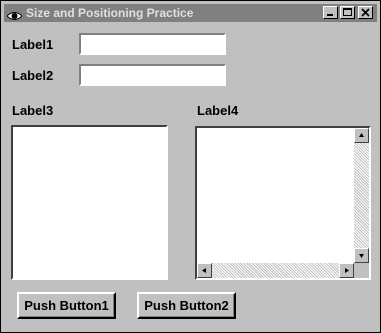  I want to click on scroll-right-button, so click(346, 270).